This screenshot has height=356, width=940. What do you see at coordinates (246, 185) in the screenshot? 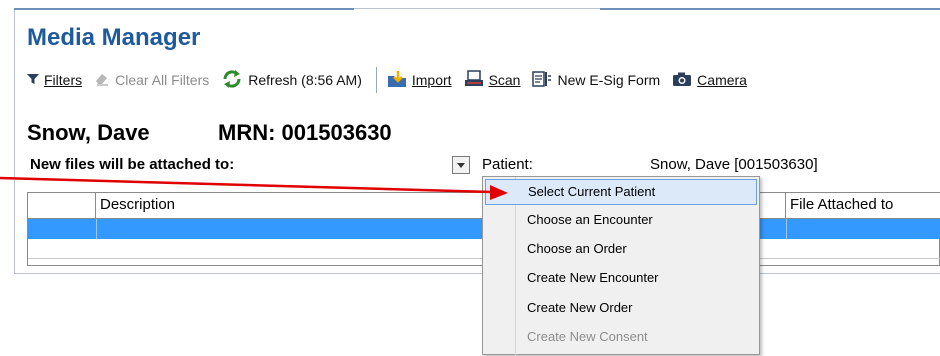
I see `annotation-arrow-line` at bounding box center [246, 185].